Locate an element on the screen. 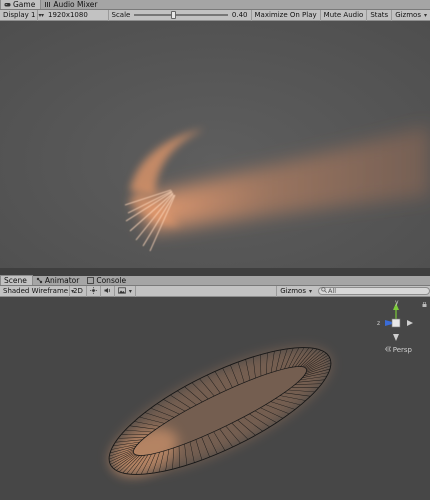  axis-neg-x-cone is located at coordinates (410, 323).